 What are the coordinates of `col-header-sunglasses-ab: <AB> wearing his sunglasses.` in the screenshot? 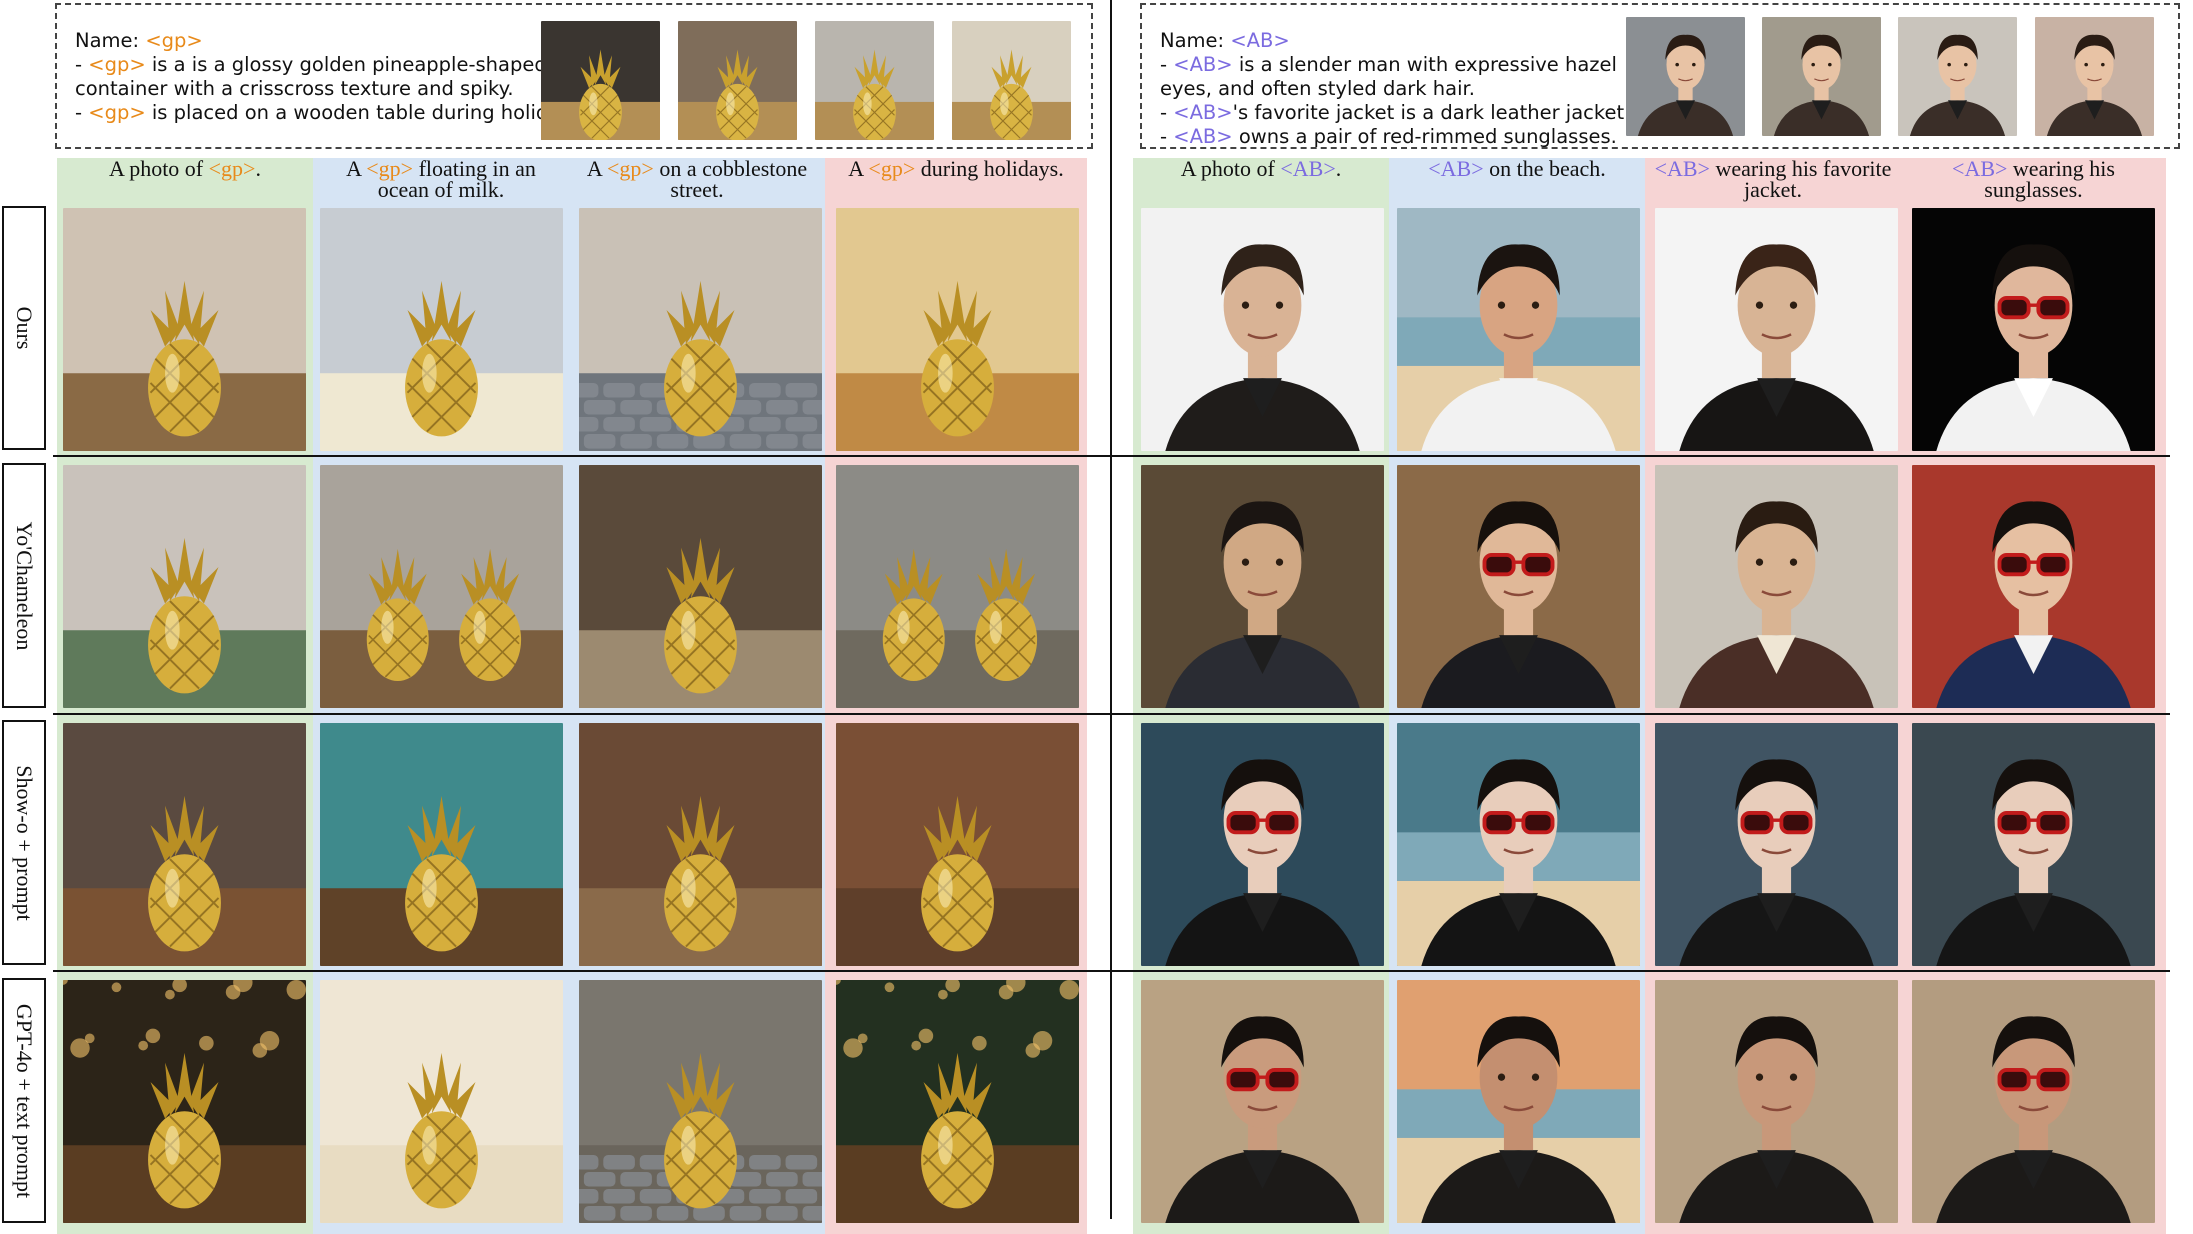 It's located at (2033, 179).